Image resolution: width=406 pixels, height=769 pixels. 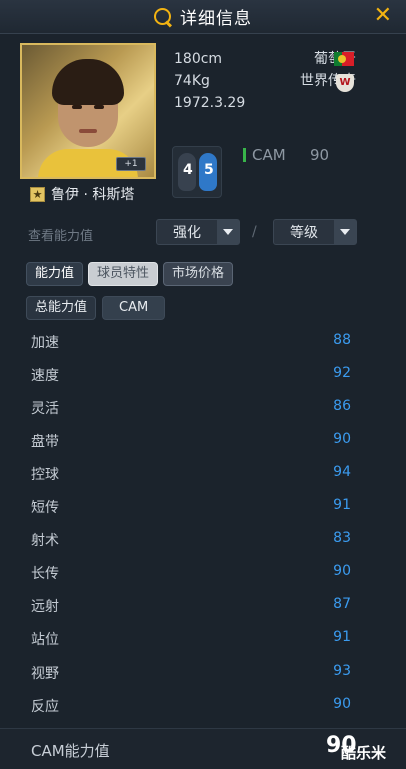 I want to click on season-badge-icon: W, so click(x=345, y=83).